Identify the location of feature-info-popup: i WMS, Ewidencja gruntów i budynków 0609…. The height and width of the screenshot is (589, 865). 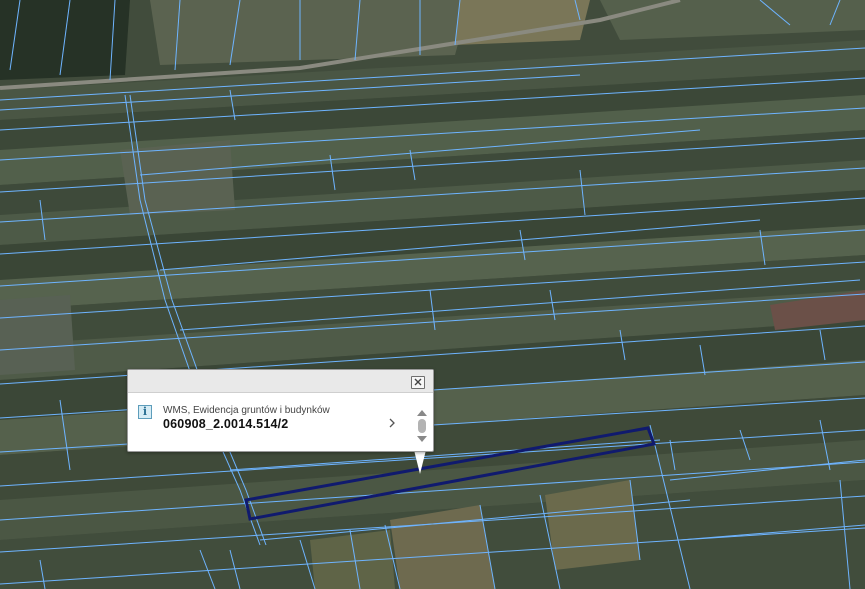
(280, 410).